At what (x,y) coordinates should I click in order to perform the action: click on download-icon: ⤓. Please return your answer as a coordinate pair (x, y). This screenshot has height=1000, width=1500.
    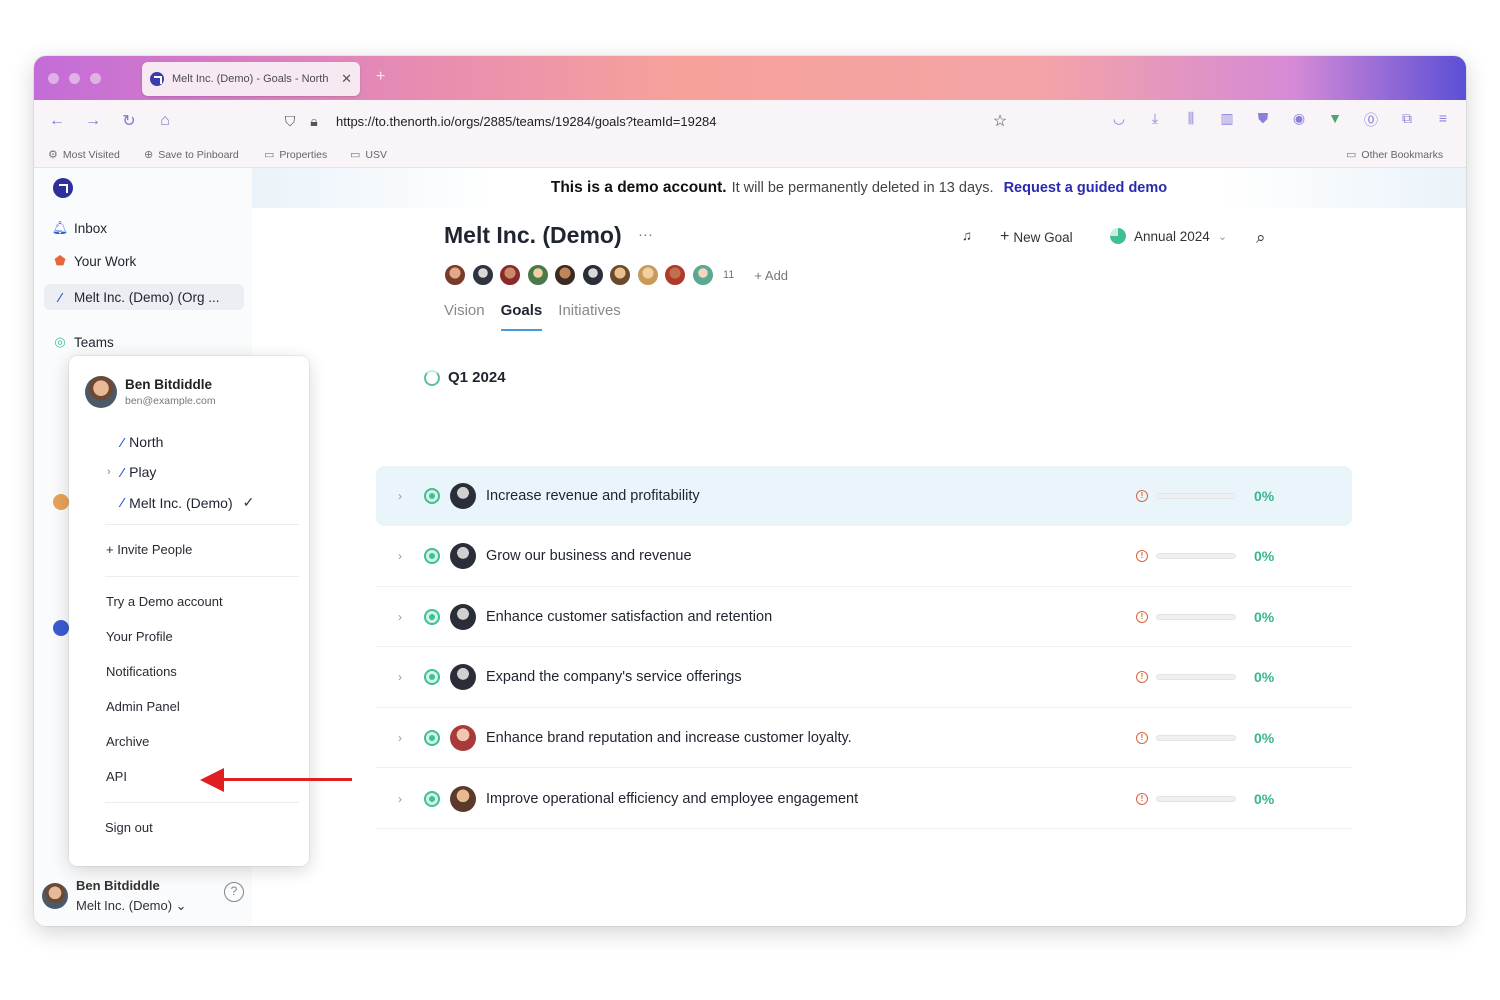
    Looking at the image, I should click on (1155, 118).